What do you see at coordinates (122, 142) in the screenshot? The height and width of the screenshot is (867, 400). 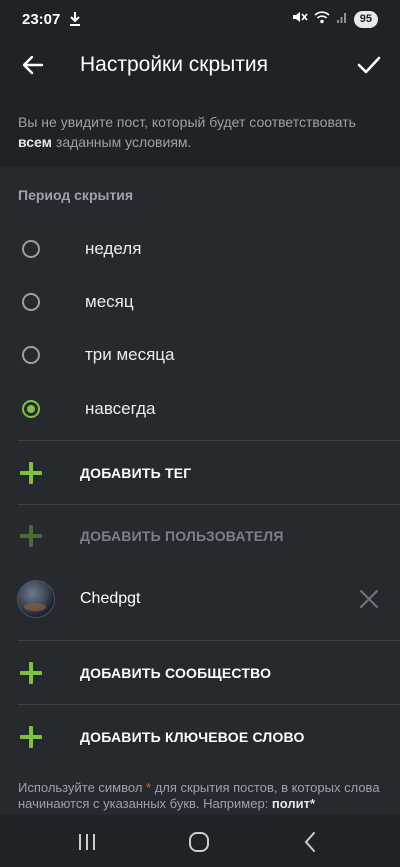 I see `info-text-end: заданным условиям.` at bounding box center [122, 142].